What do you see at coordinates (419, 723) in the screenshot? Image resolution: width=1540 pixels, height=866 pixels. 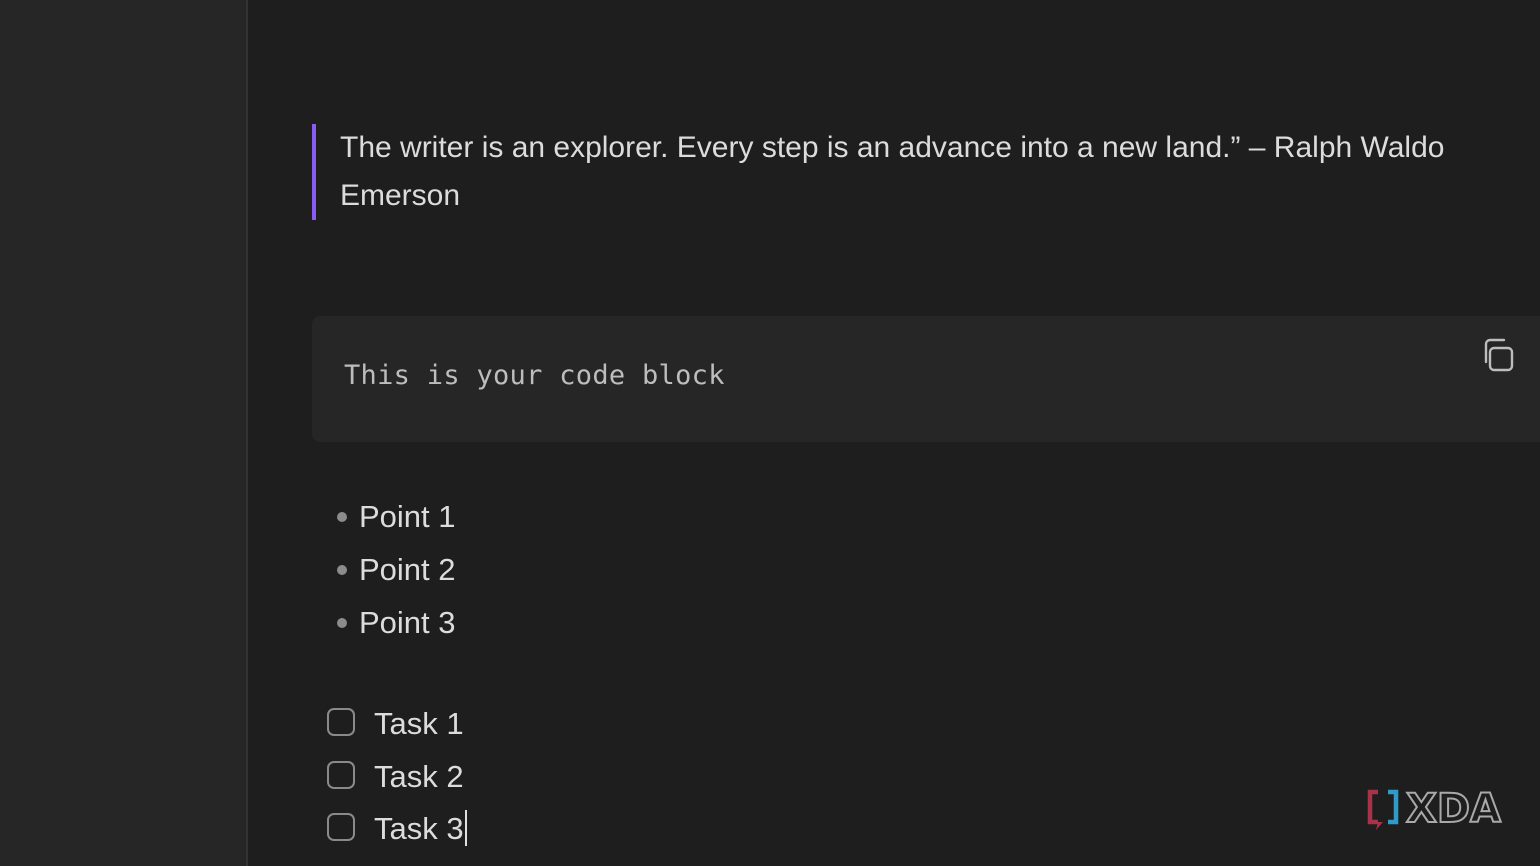 I see `task-label: Task 1` at bounding box center [419, 723].